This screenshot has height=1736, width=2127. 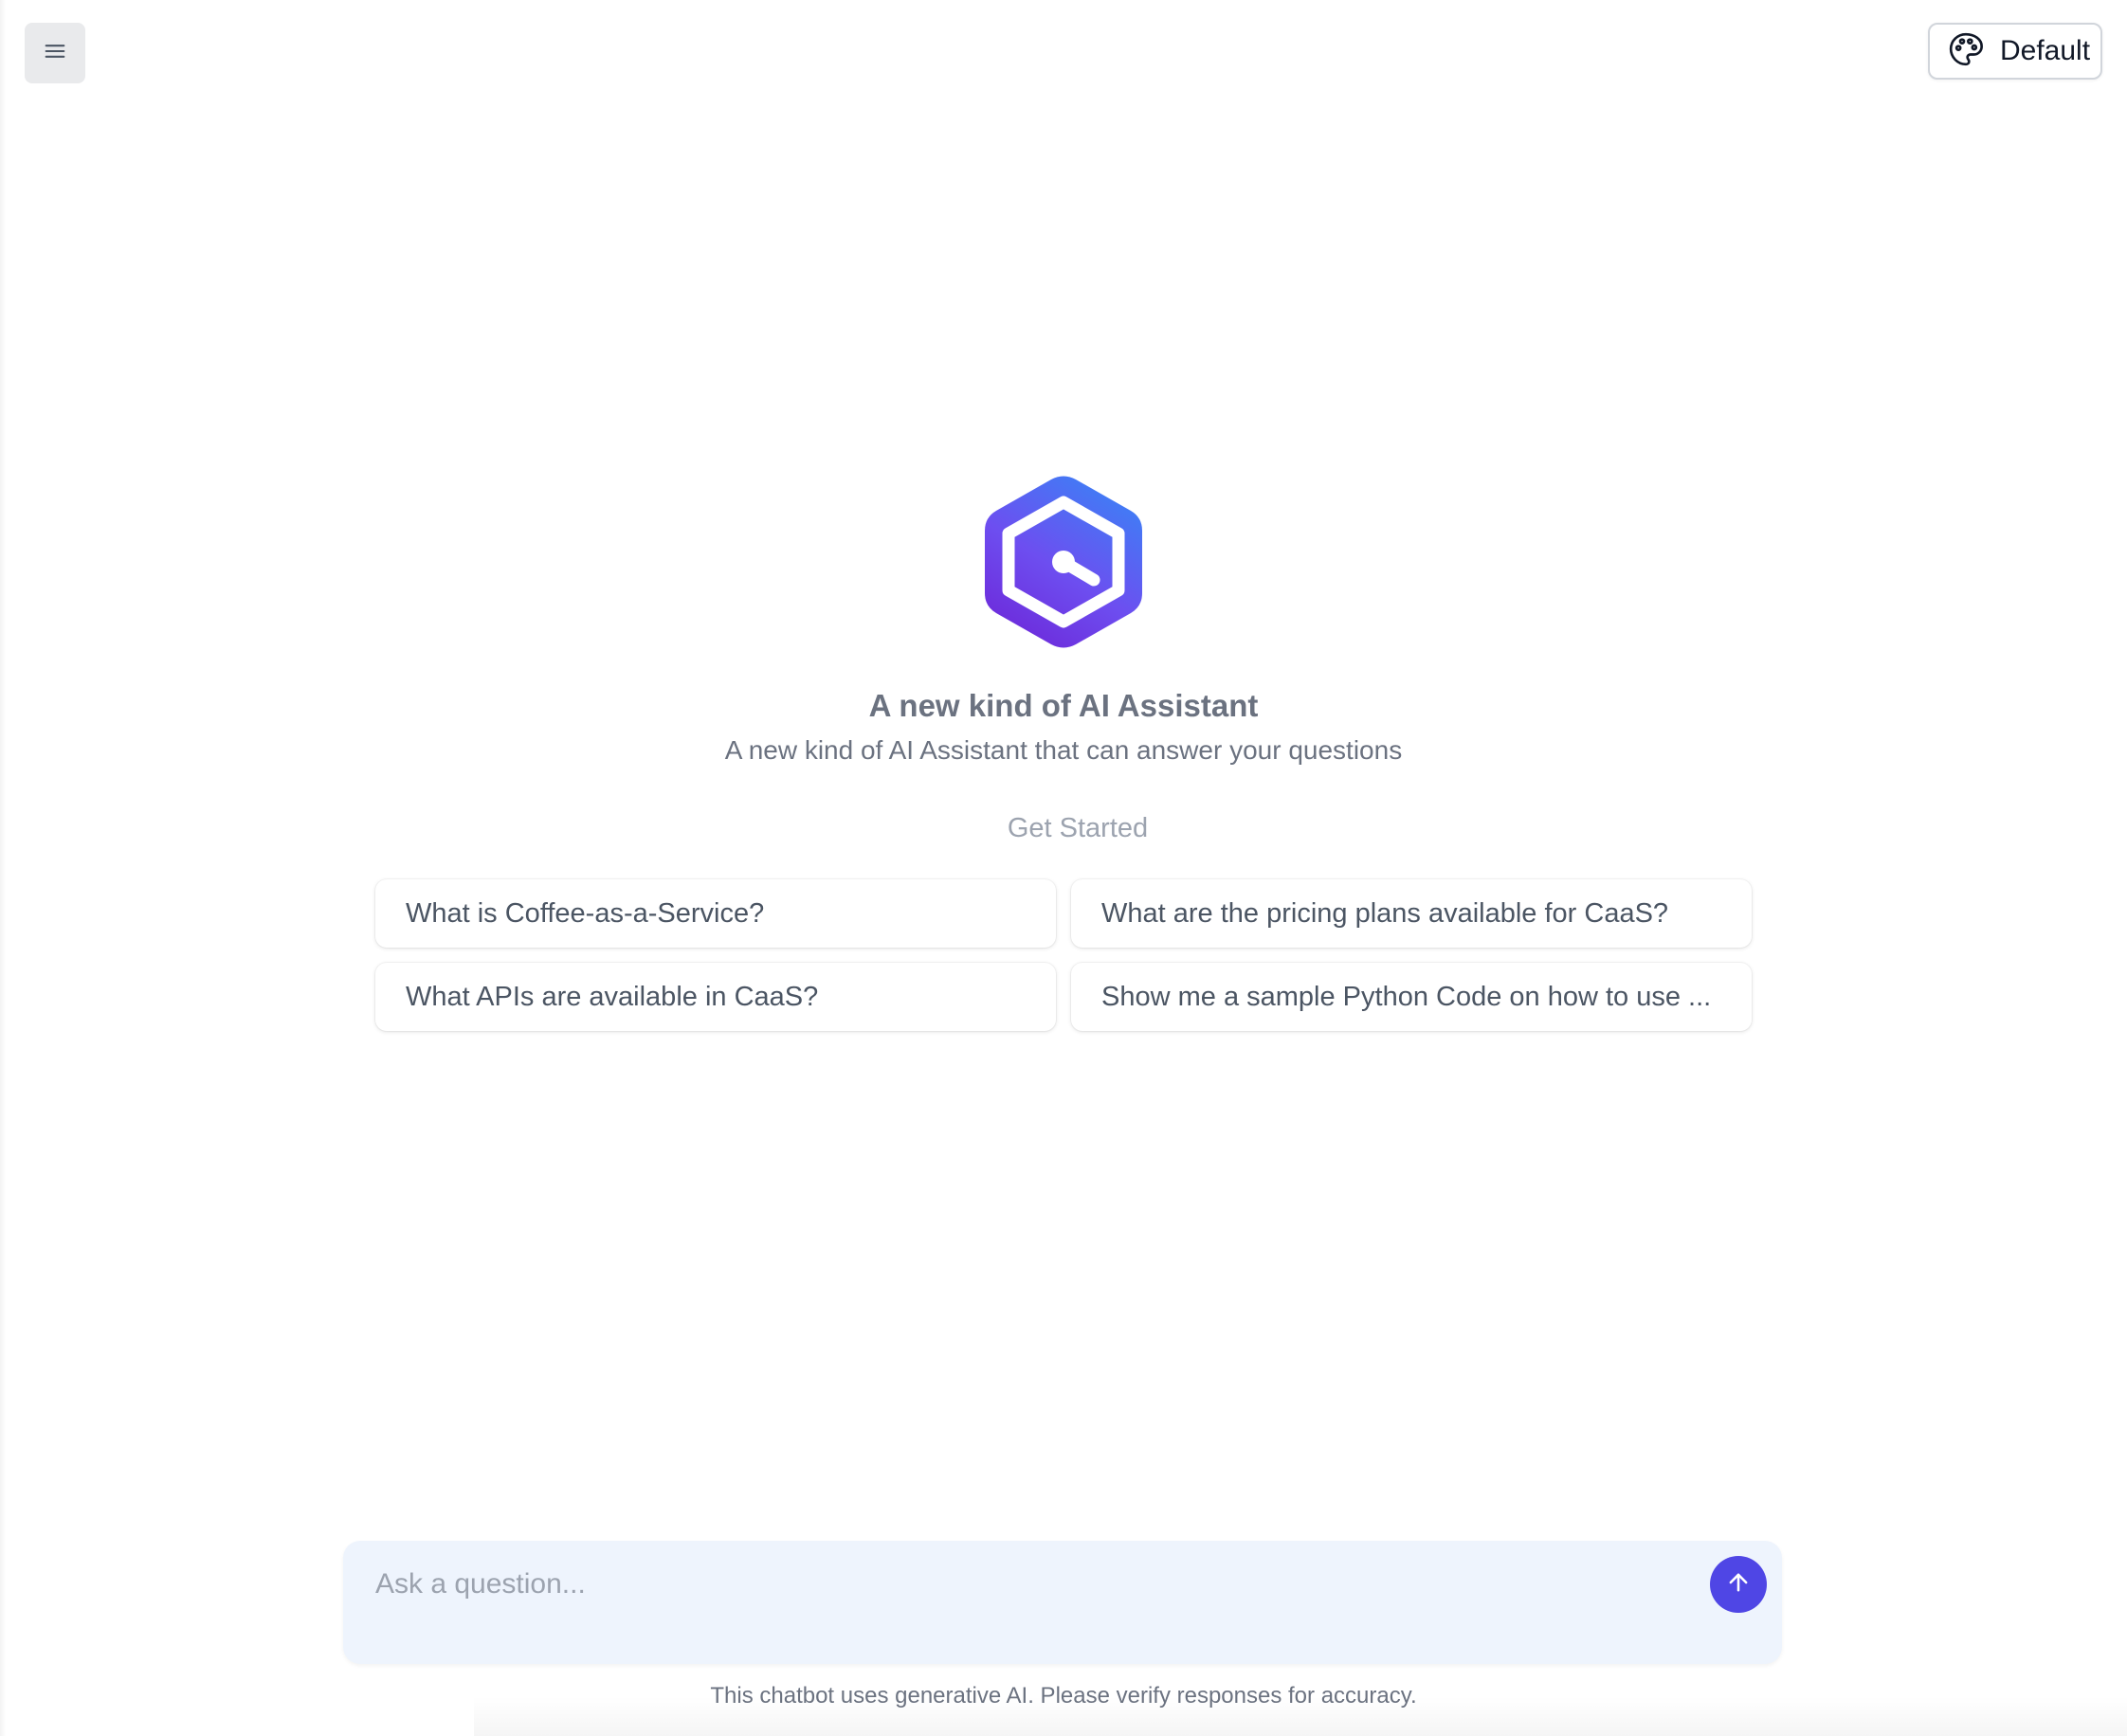 What do you see at coordinates (1005, 1584) in the screenshot?
I see `question-input` at bounding box center [1005, 1584].